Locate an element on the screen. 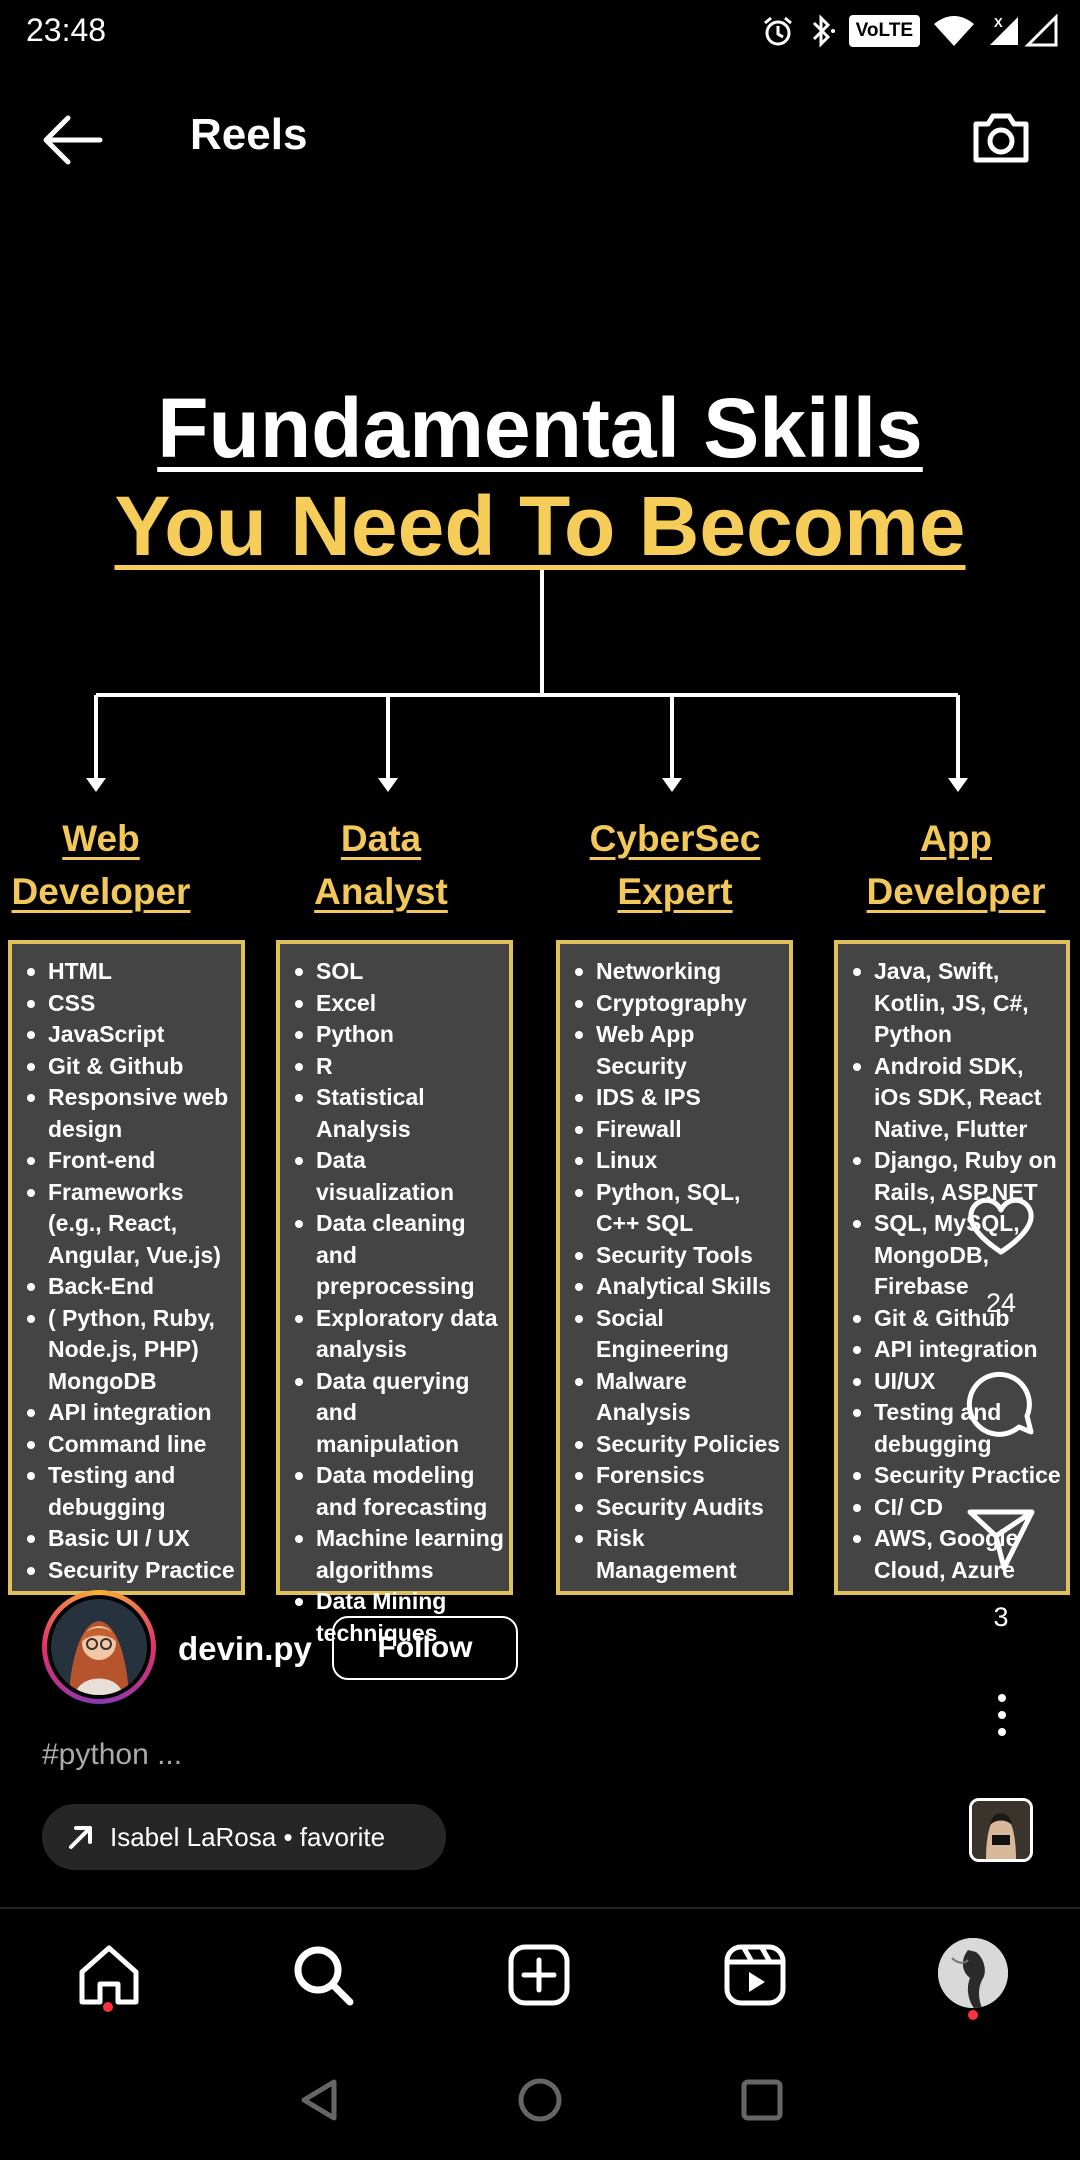 Image resolution: width=1080 pixels, height=2160 pixels. profile-avatar-image is located at coordinates (973, 1973).